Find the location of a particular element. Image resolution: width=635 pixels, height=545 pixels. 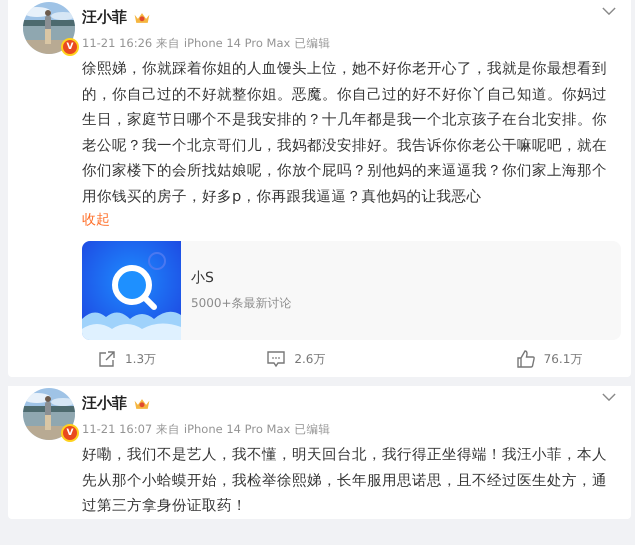

topic-title: 小S is located at coordinates (203, 278).